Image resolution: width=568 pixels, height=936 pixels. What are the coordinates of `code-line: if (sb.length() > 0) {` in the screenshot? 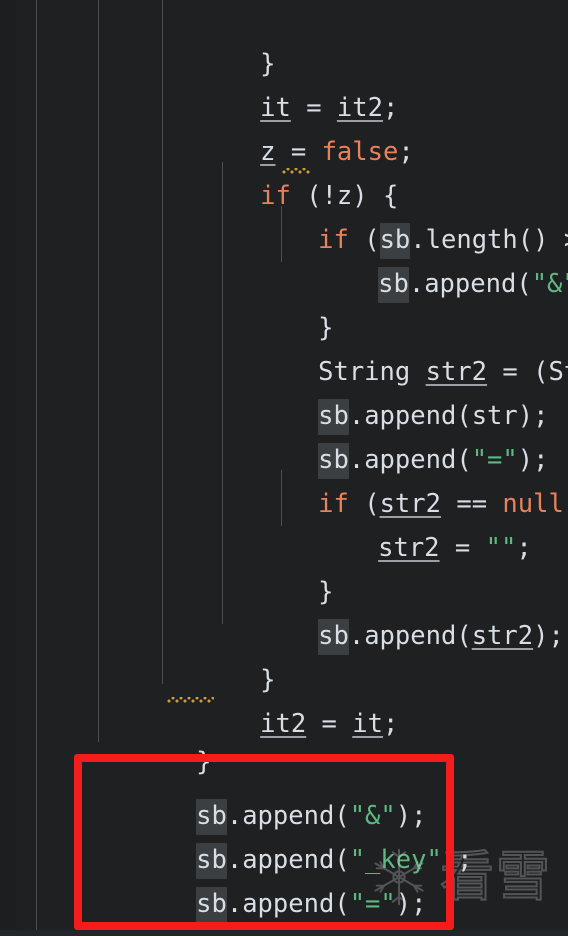 It's located at (397, 216).